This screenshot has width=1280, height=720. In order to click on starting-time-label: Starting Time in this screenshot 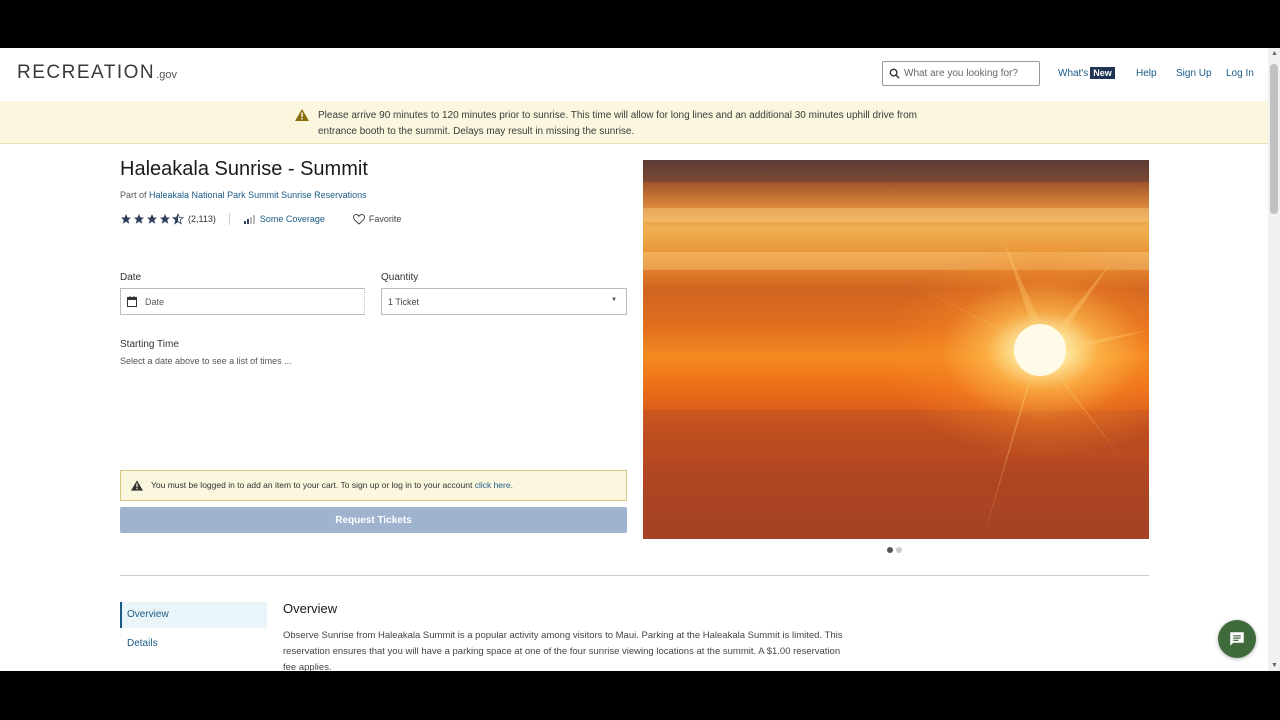, I will do `click(149, 344)`.